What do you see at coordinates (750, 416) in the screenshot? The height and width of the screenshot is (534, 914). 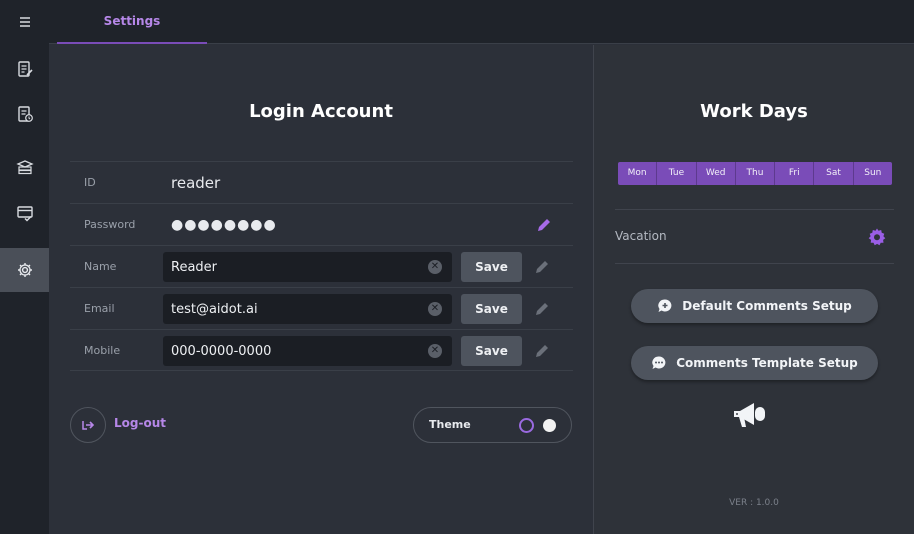 I see `megaphone-icon` at bounding box center [750, 416].